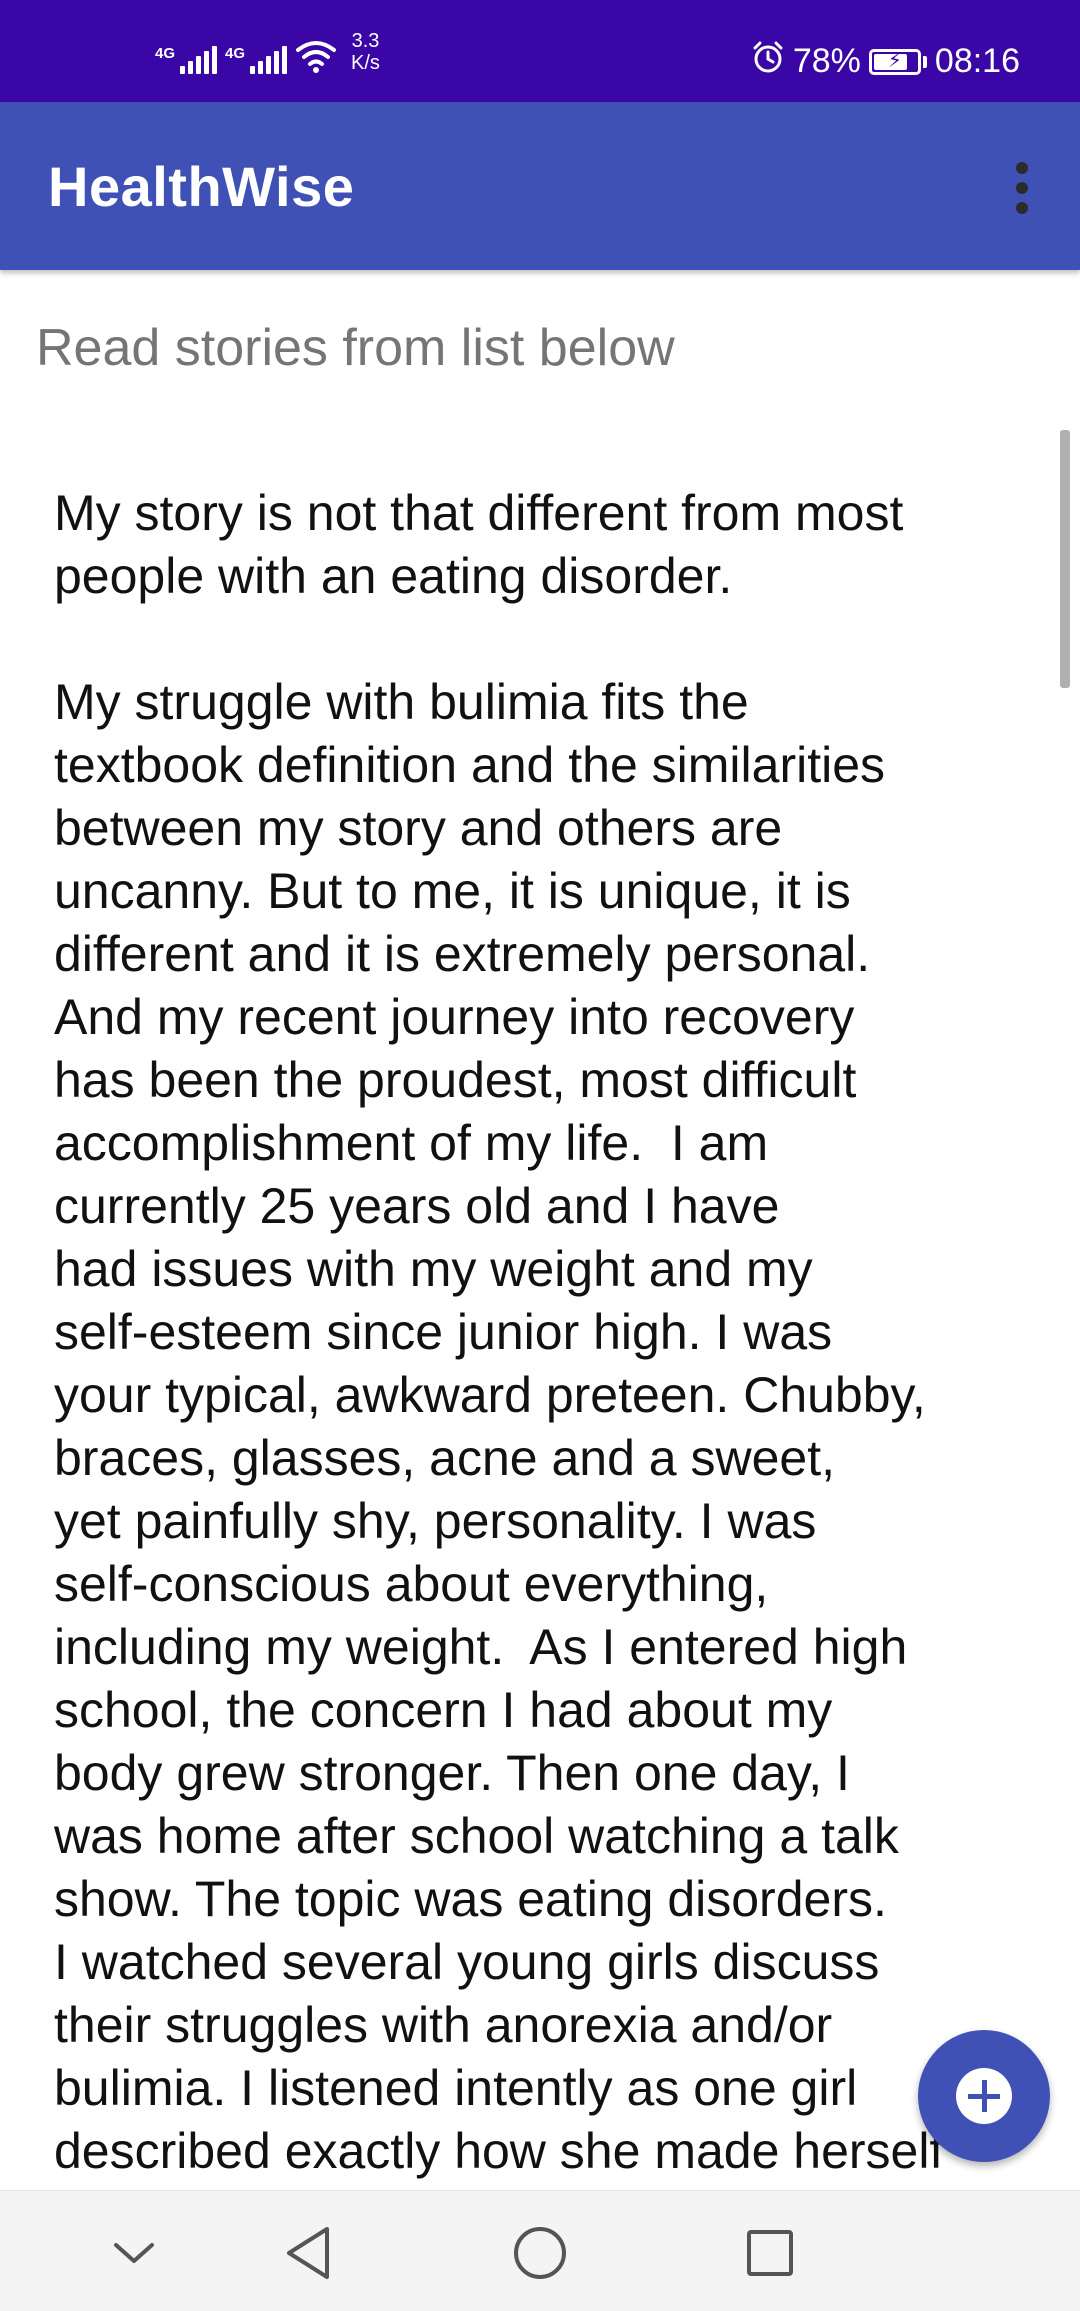 This screenshot has width=1080, height=2311. Describe the element at coordinates (165, 53) in the screenshot. I see `sim1-label: 4G` at that location.